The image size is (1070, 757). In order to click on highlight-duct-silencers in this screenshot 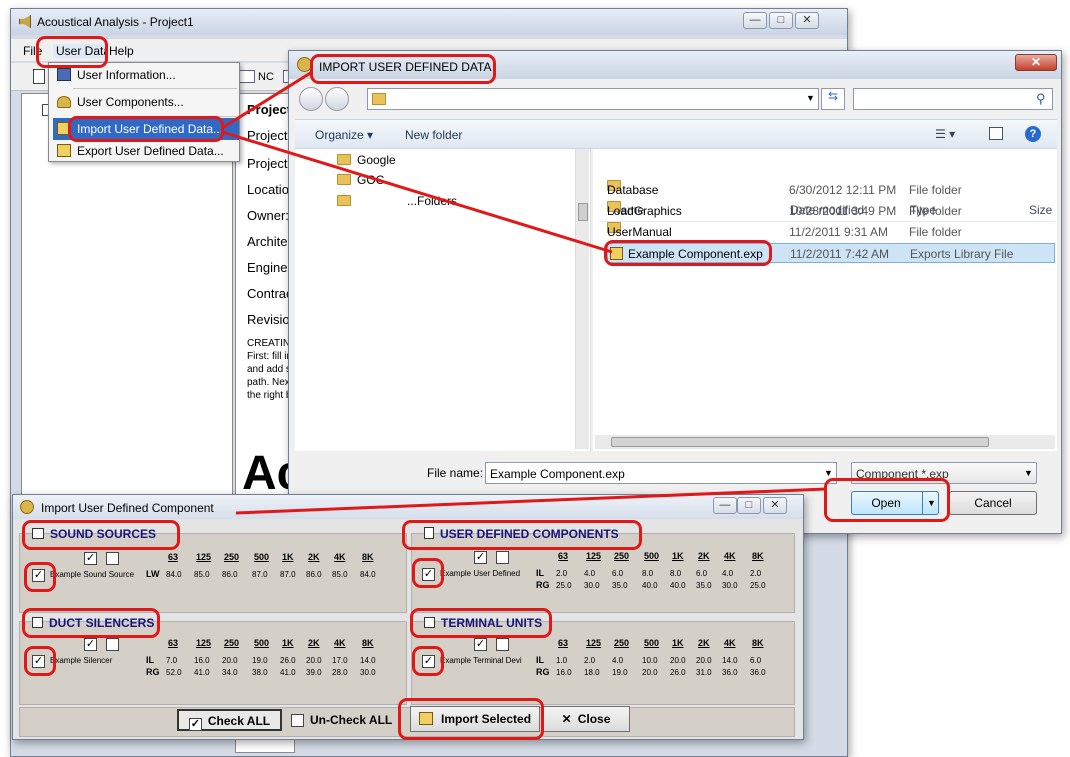, I will do `click(91, 623)`.